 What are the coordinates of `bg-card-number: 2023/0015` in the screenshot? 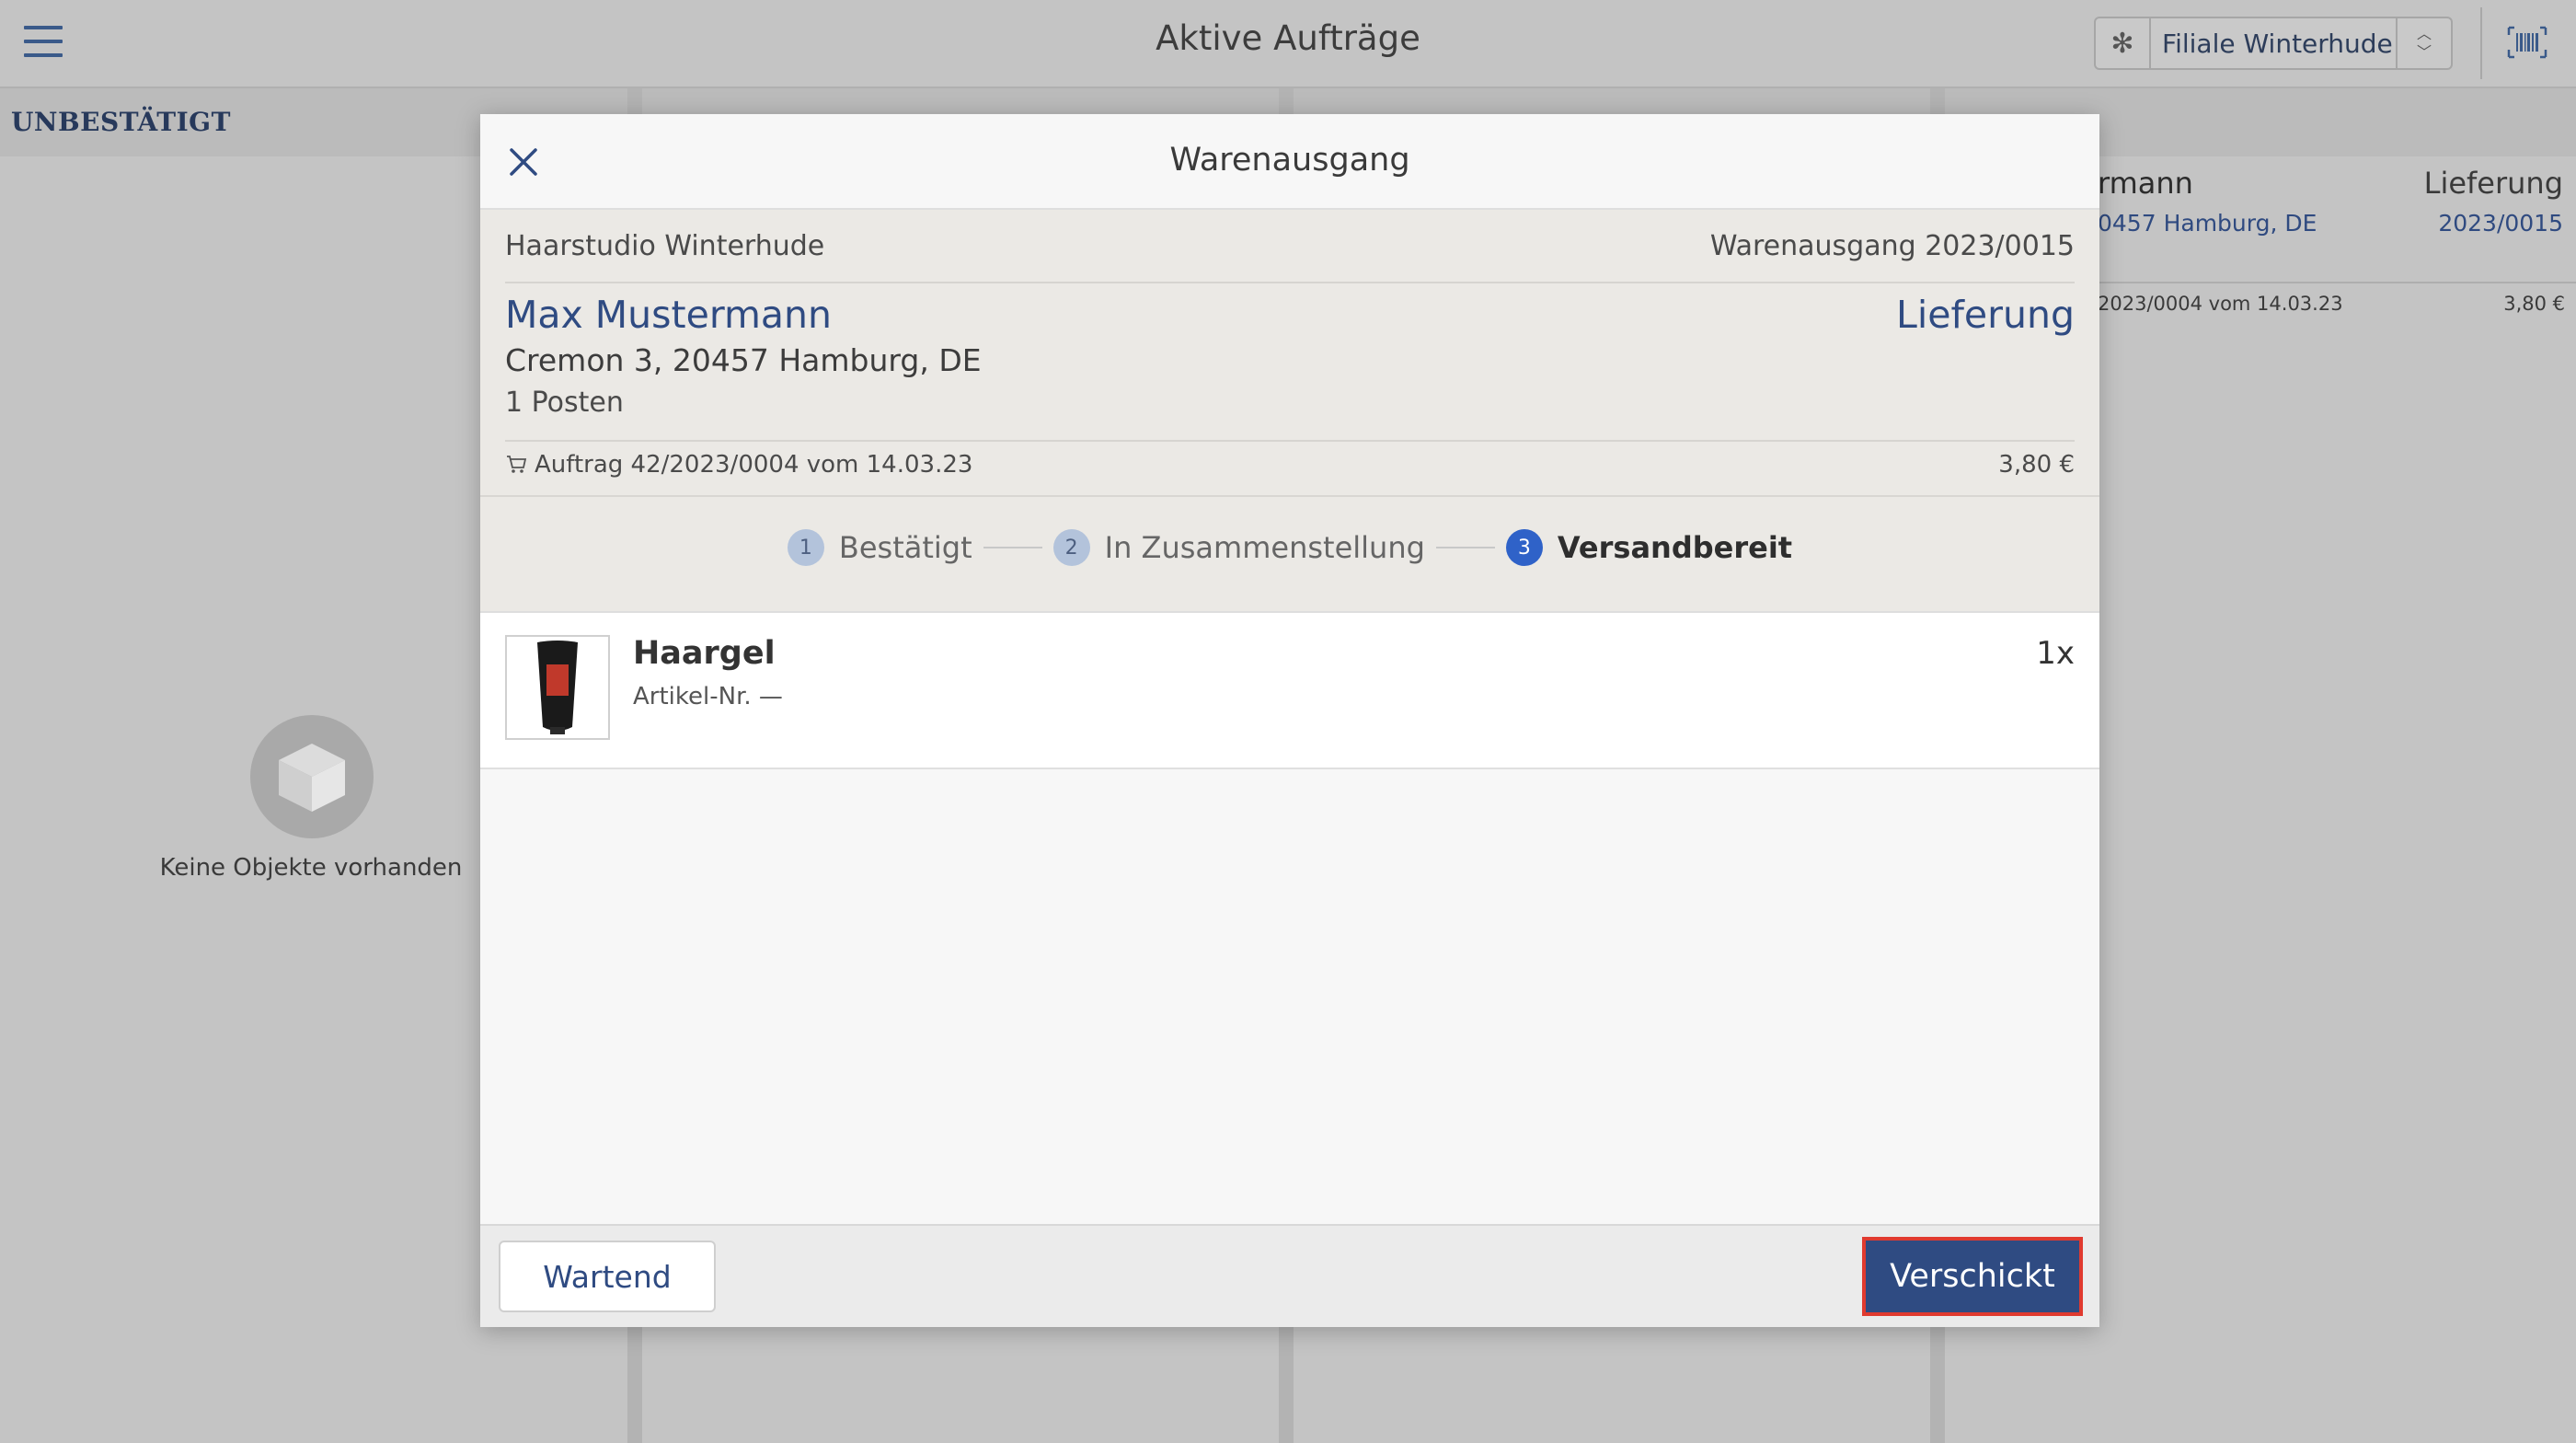 It's located at (2500, 224).